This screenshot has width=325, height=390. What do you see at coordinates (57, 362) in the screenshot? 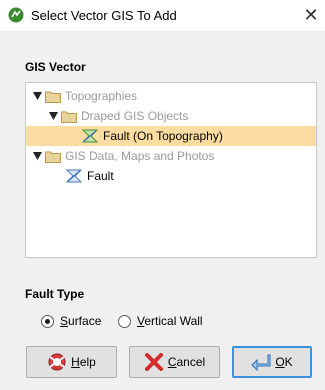
I see `help-icon` at bounding box center [57, 362].